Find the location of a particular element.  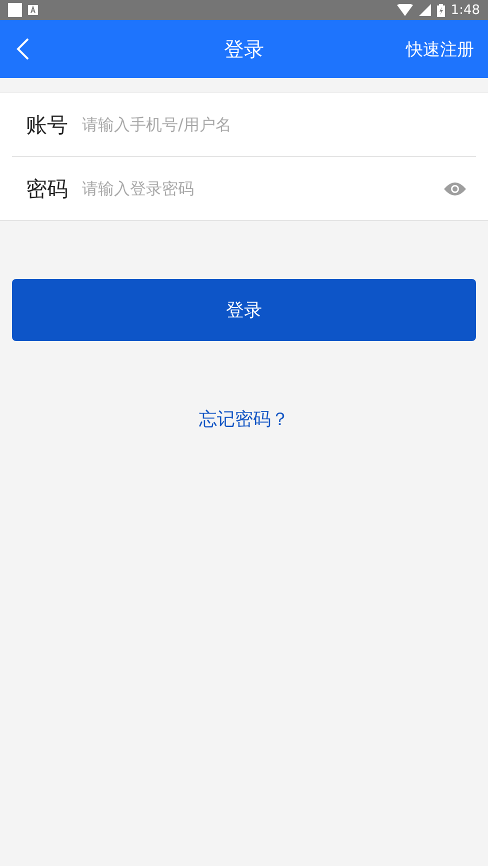

forgot-password-link: 忘记密码？ is located at coordinates (244, 419).